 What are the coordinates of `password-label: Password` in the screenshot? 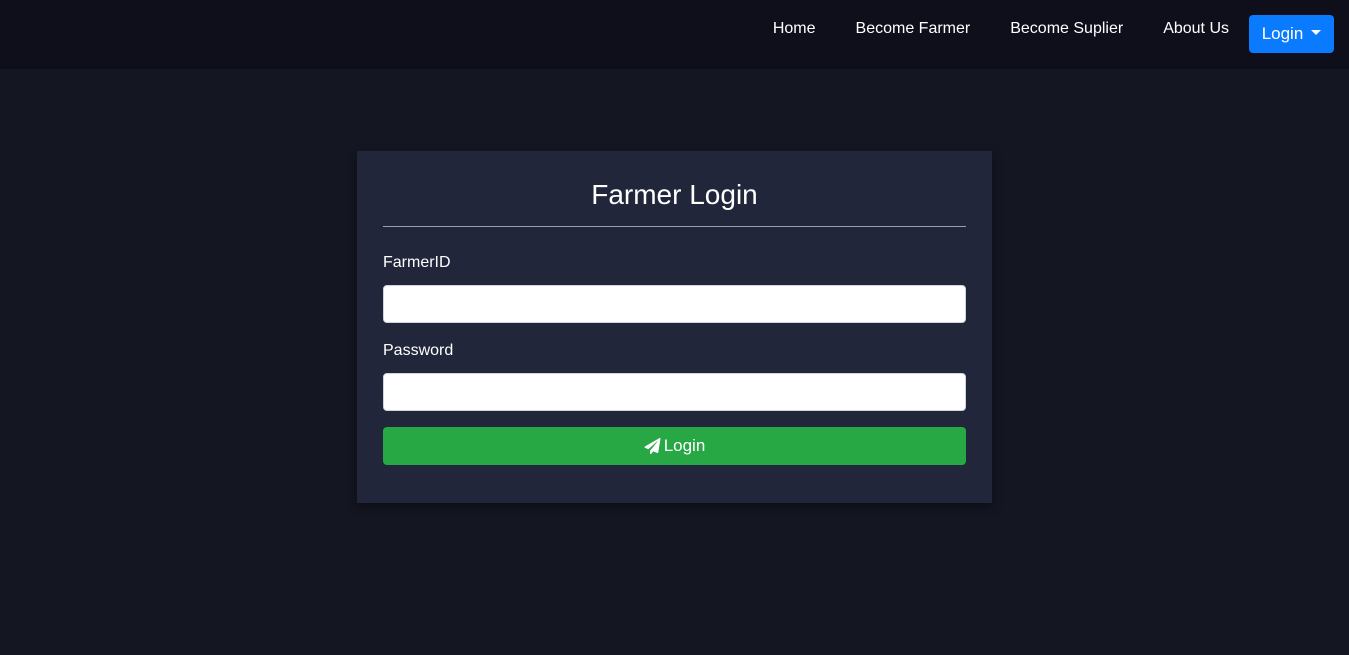 It's located at (418, 350).